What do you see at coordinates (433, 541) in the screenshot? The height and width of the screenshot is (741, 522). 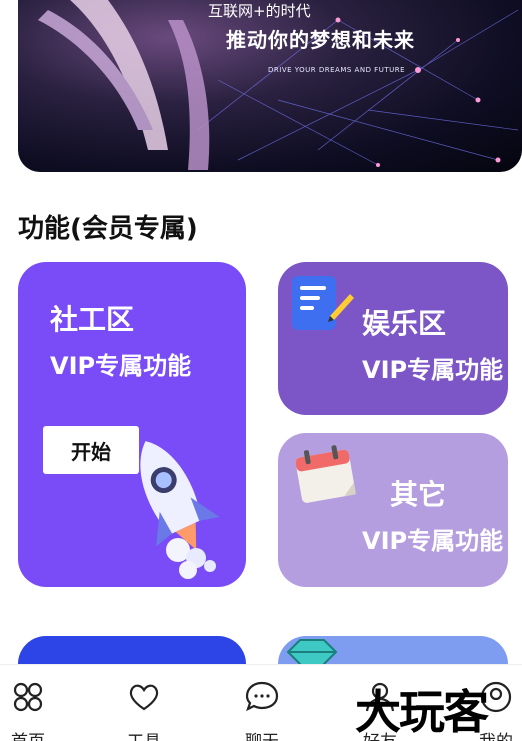 I see `other-zone-subtitle: VIP专属功能` at bounding box center [433, 541].